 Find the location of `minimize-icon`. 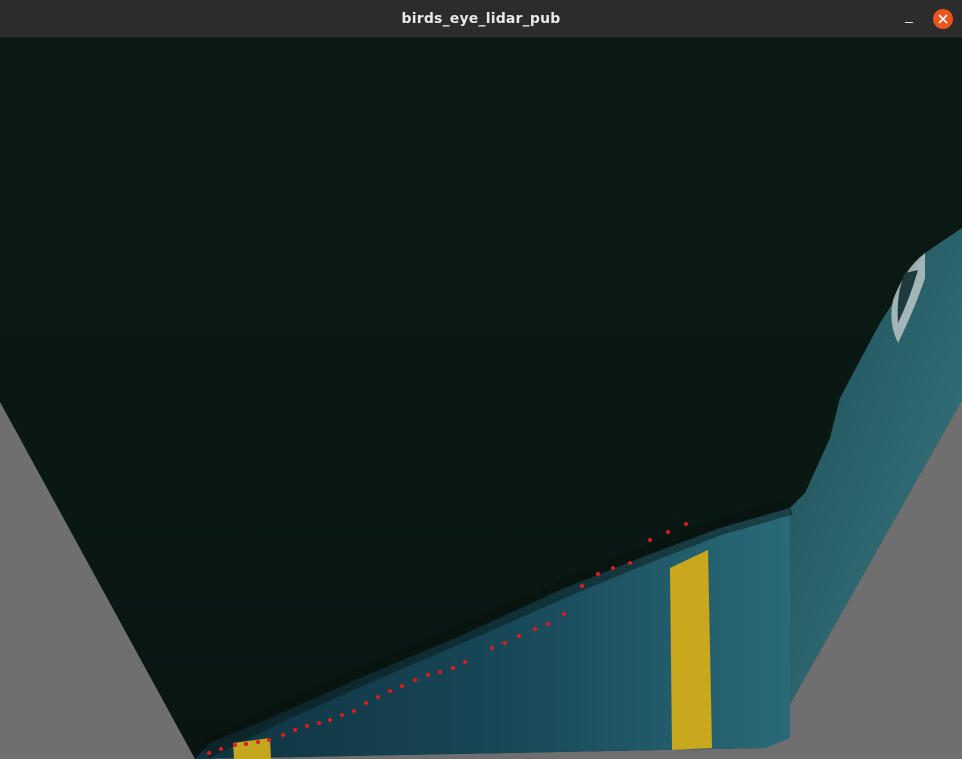

minimize-icon is located at coordinates (909, 22).